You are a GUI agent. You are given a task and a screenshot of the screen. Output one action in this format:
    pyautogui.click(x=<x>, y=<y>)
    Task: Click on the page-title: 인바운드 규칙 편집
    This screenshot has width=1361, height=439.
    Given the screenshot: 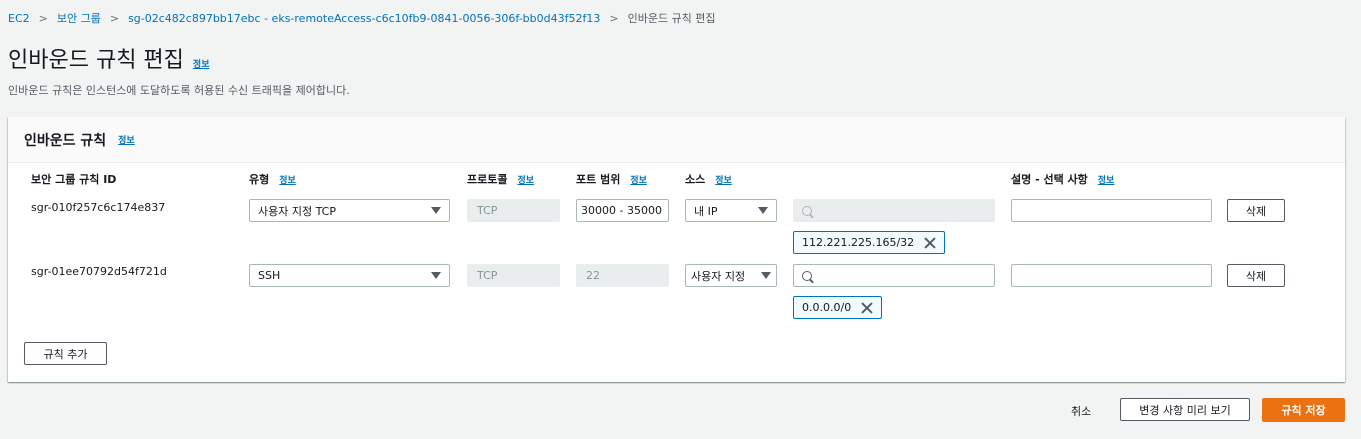 What is the action you would take?
    pyautogui.click(x=96, y=60)
    